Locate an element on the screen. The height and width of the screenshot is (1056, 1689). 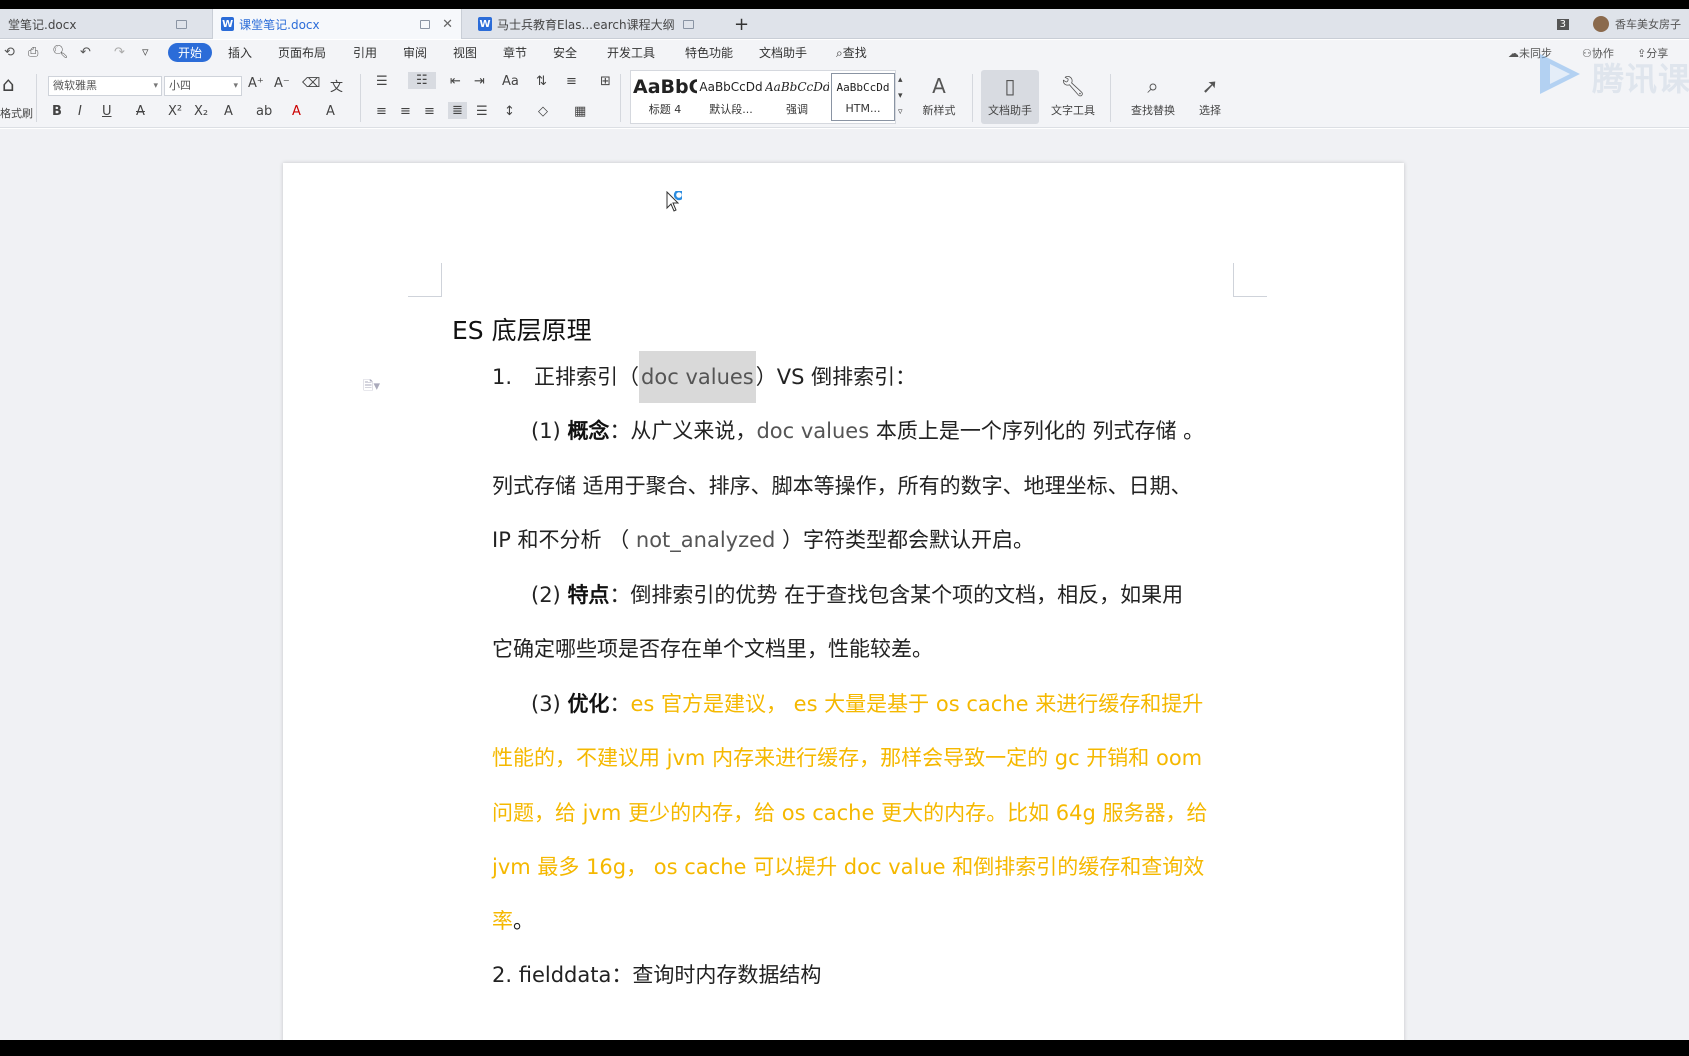
chevron-down-icon: ▾ is located at coordinates (235, 86).